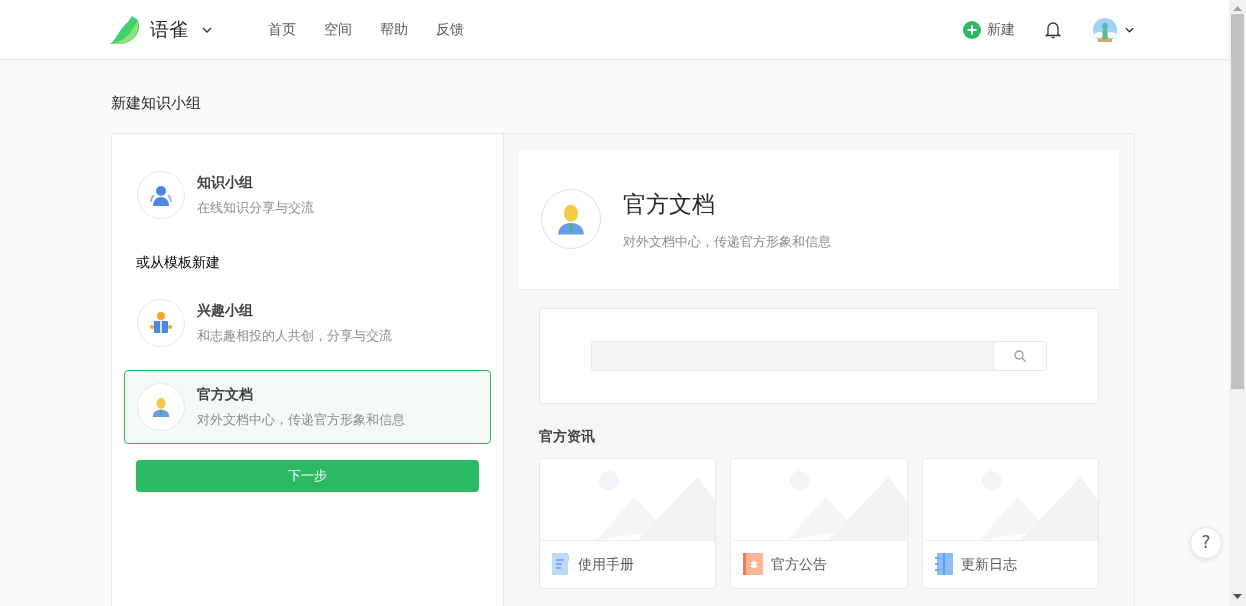  Describe the element at coordinates (972, 29) in the screenshot. I see `plus-icon` at that location.